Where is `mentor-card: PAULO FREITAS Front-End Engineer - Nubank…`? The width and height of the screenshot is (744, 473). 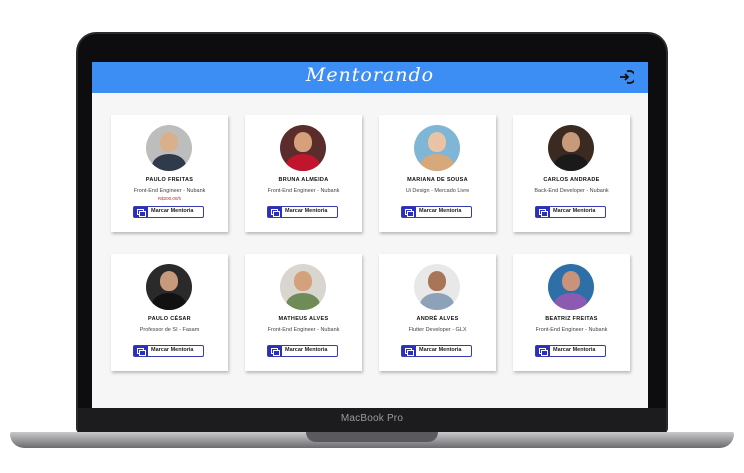
mentor-card: PAULO FREITAS Front-End Engineer - Nubank… is located at coordinates (169, 173).